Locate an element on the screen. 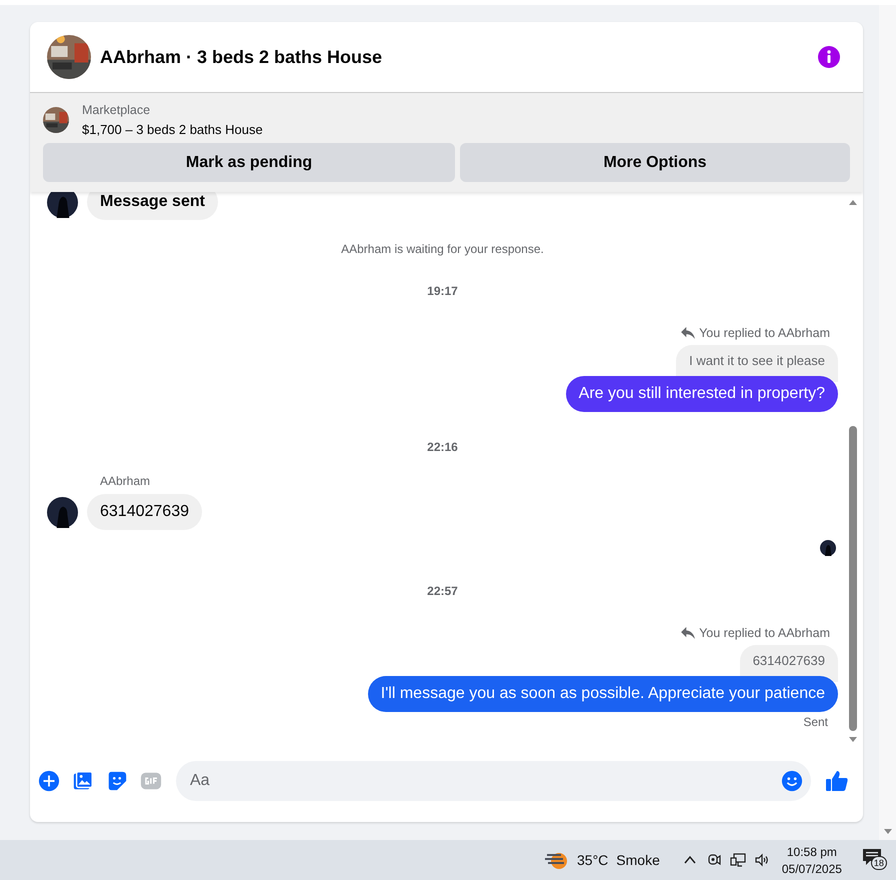 The width and height of the screenshot is (896, 880). info-icon is located at coordinates (829, 57).